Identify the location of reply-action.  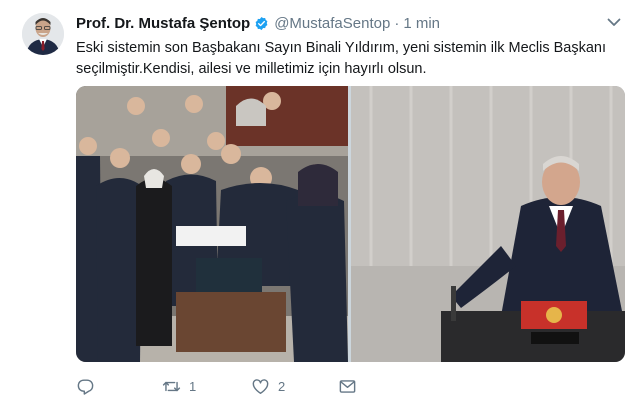
(89, 386).